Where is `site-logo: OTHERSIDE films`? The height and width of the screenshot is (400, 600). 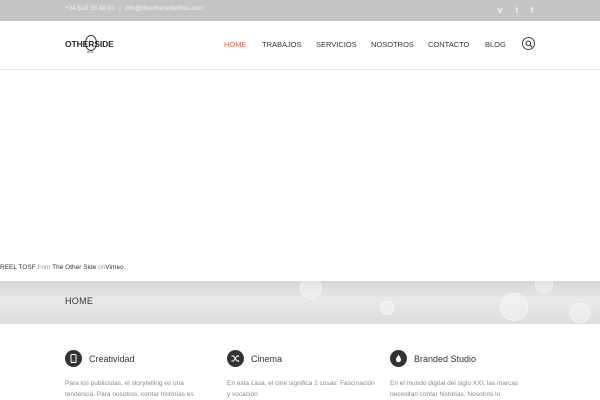 site-logo: OTHERSIDE films is located at coordinates (91, 45).